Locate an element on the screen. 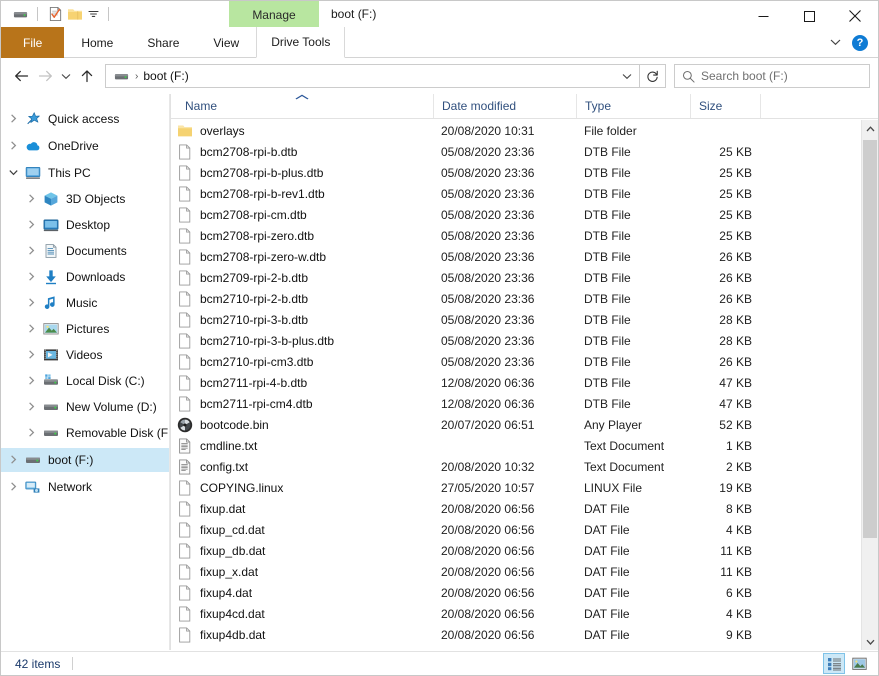 Image resolution: width=879 pixels, height=676 pixels. search-box: Search boot (F:) is located at coordinates (772, 76).